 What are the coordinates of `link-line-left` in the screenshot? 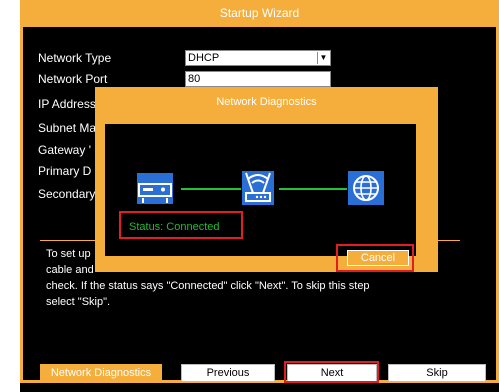 It's located at (211, 189).